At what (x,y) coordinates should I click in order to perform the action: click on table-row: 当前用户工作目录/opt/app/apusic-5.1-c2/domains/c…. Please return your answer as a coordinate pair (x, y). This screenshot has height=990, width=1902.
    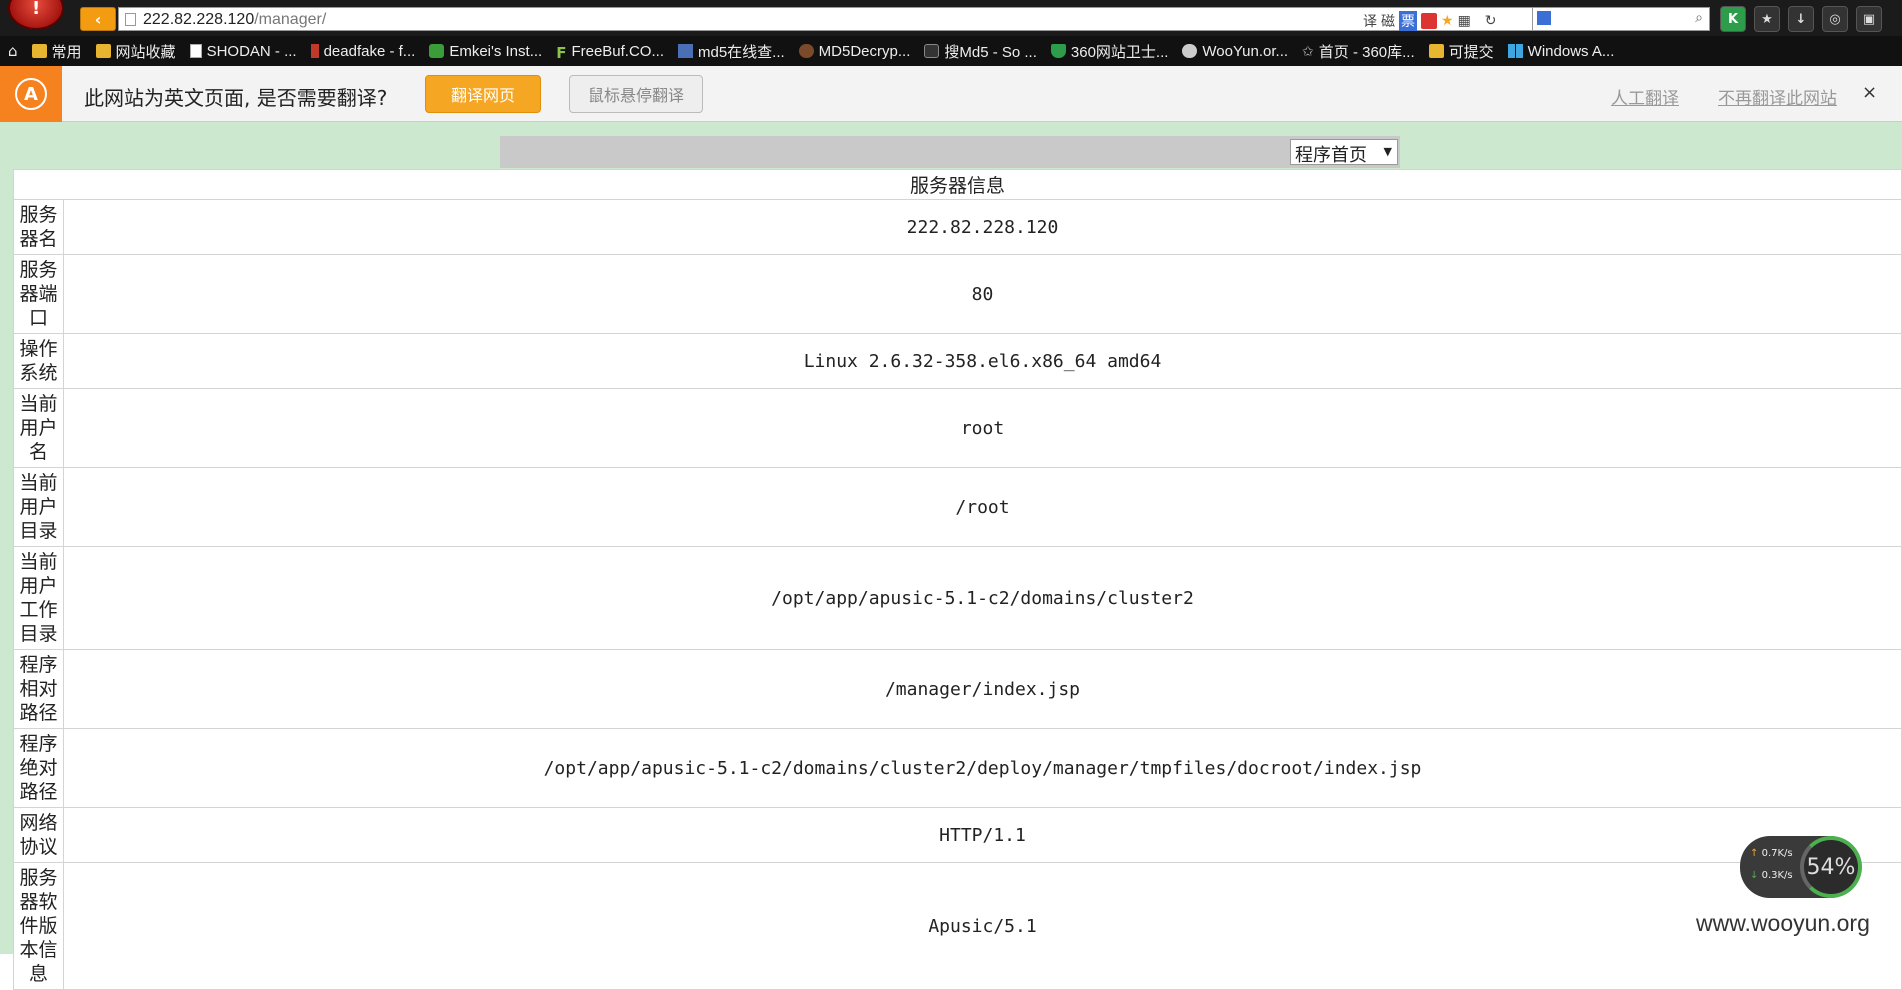
    Looking at the image, I should click on (957, 598).